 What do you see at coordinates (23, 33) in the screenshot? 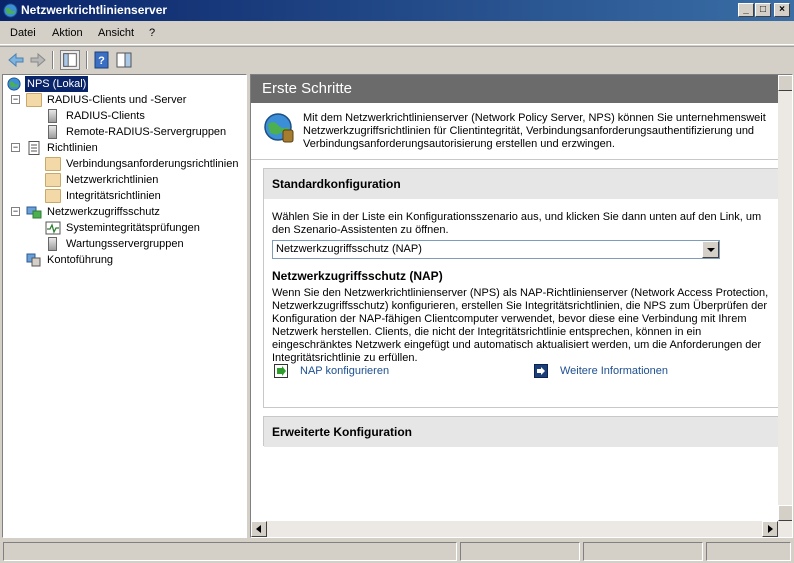
I see `menu-datei: Datei` at bounding box center [23, 33].